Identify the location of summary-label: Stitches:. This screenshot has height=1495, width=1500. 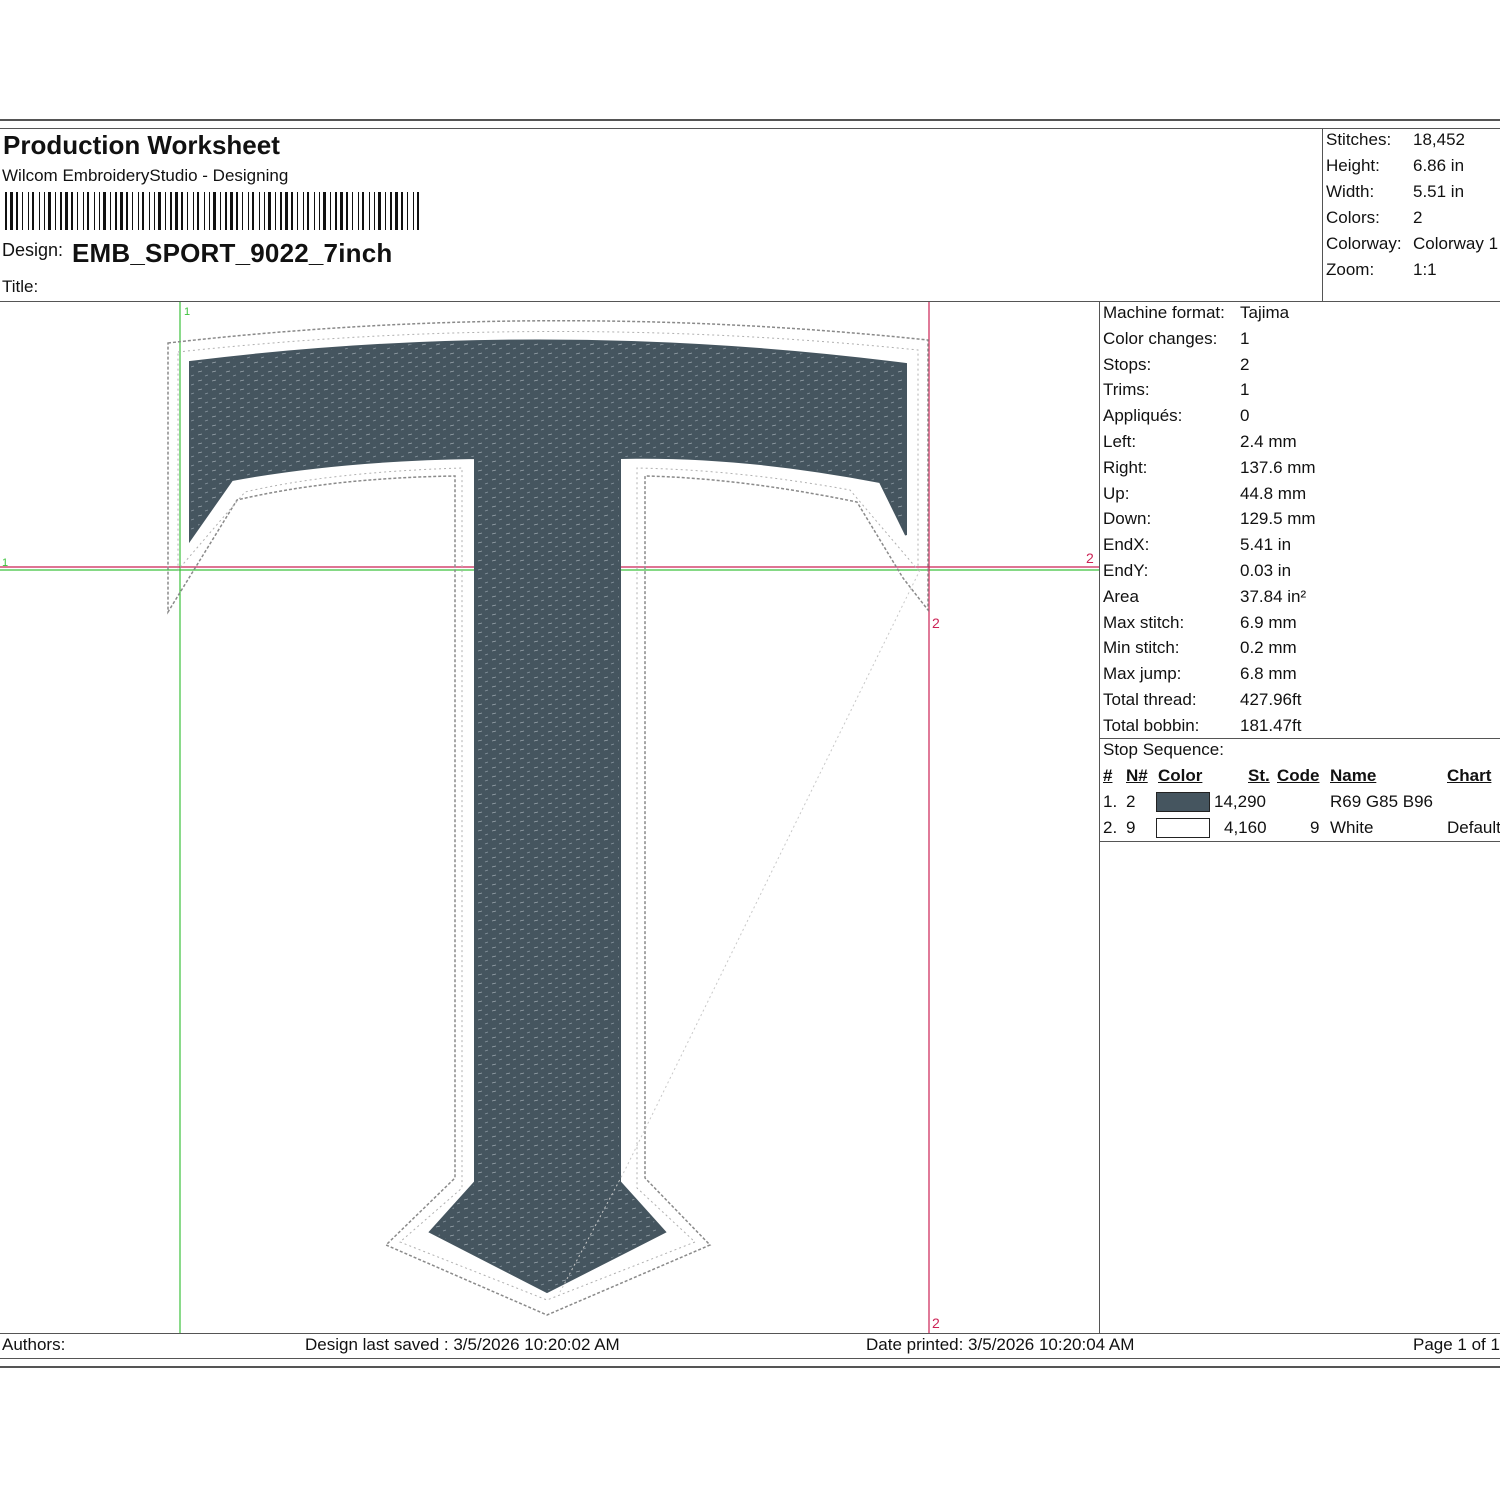
(1359, 139).